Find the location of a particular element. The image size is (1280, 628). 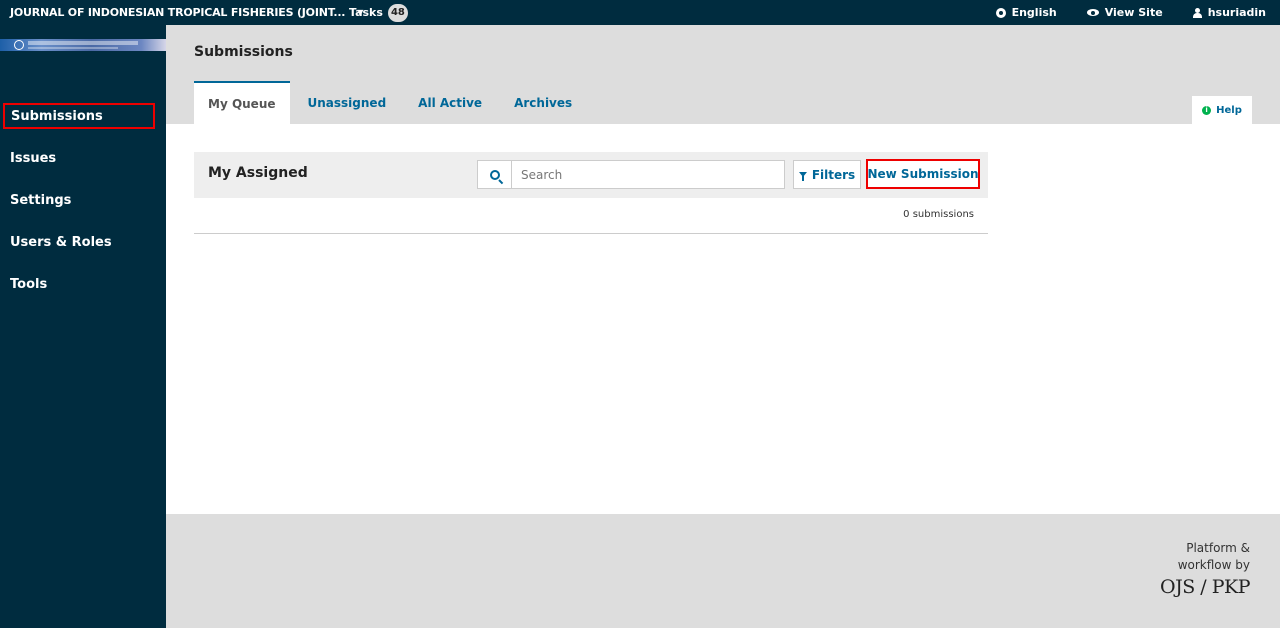

pkp-brand-link: Platform & workflow by OJS / PKP is located at coordinates (1205, 569).